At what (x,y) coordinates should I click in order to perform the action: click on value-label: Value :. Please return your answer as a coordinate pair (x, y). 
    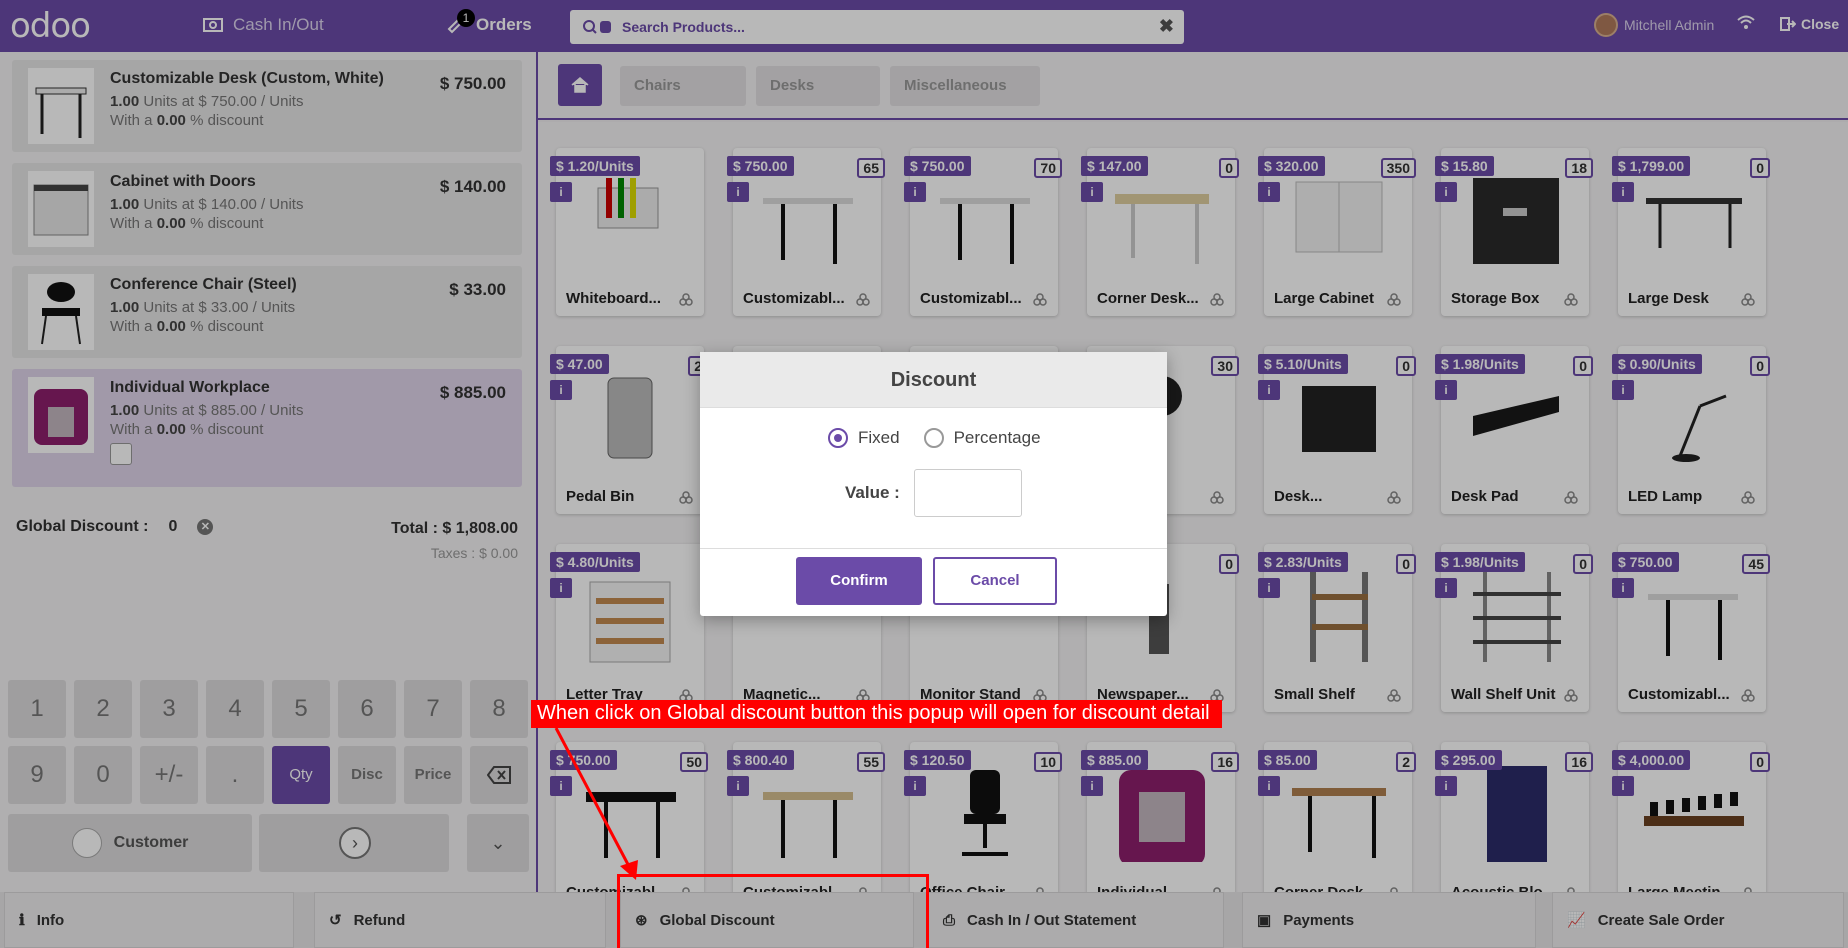
    Looking at the image, I should click on (872, 492).